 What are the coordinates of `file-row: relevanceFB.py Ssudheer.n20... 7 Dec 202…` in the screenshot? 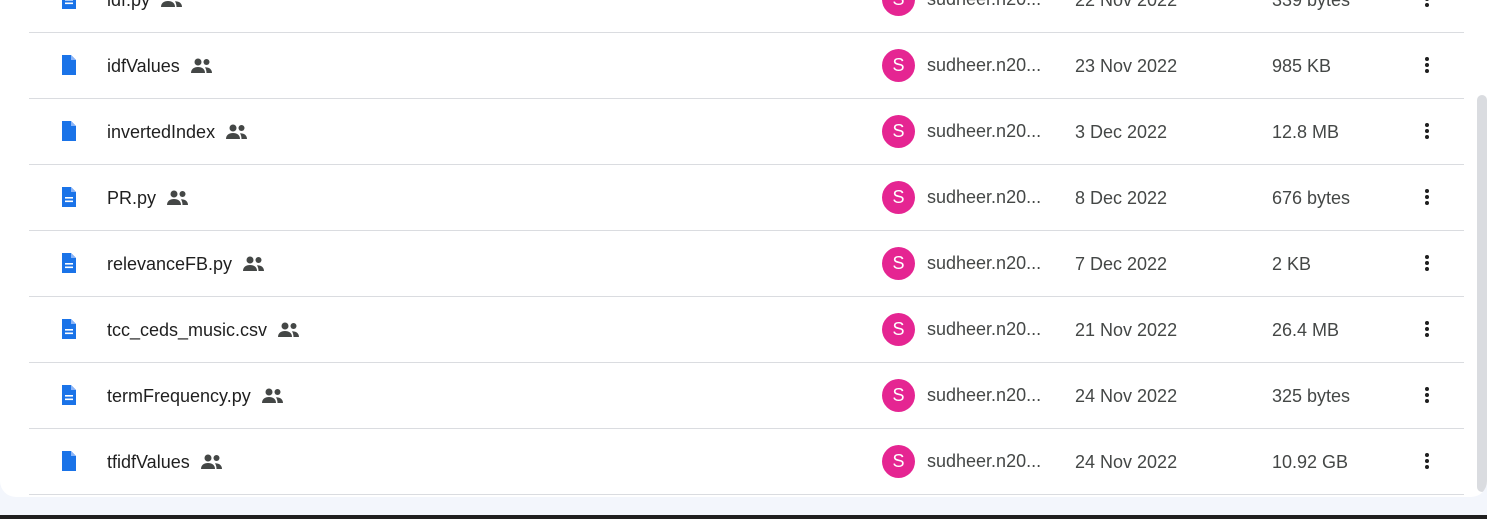 It's located at (746, 264).